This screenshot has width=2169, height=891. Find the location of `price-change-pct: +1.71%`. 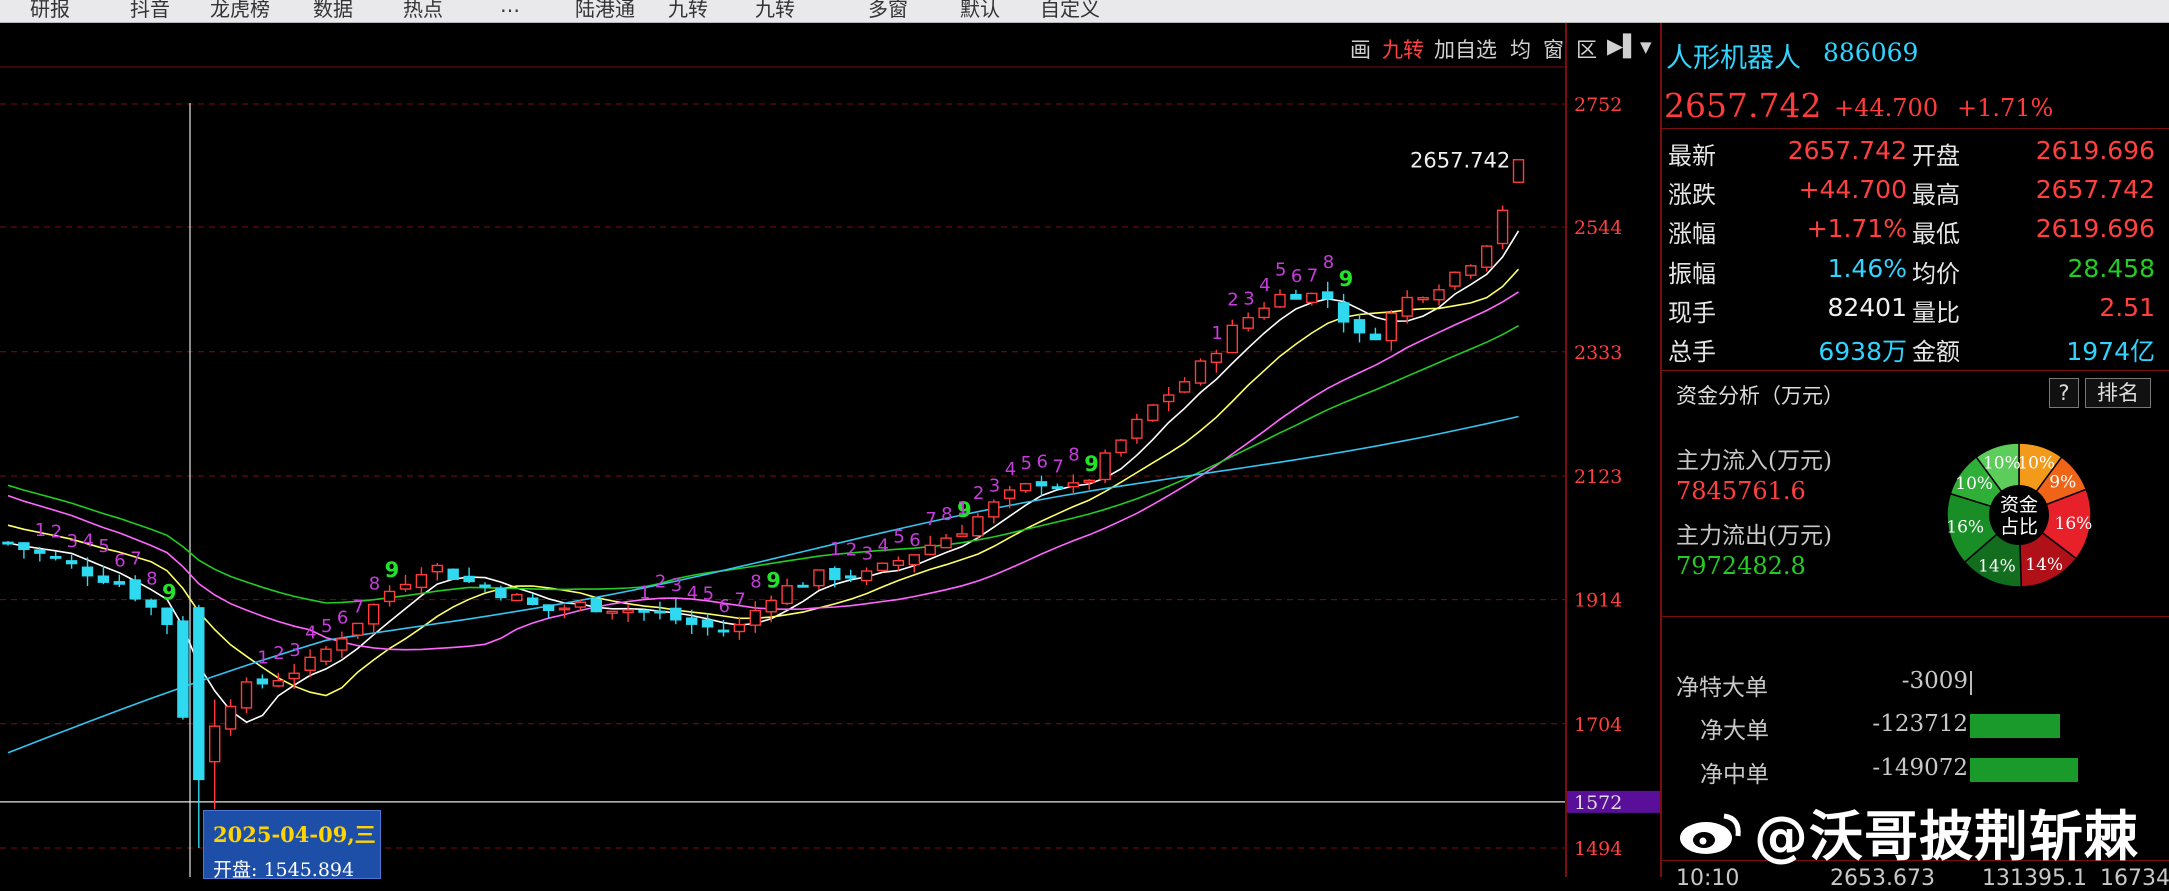

price-change-pct: +1.71% is located at coordinates (2005, 108).